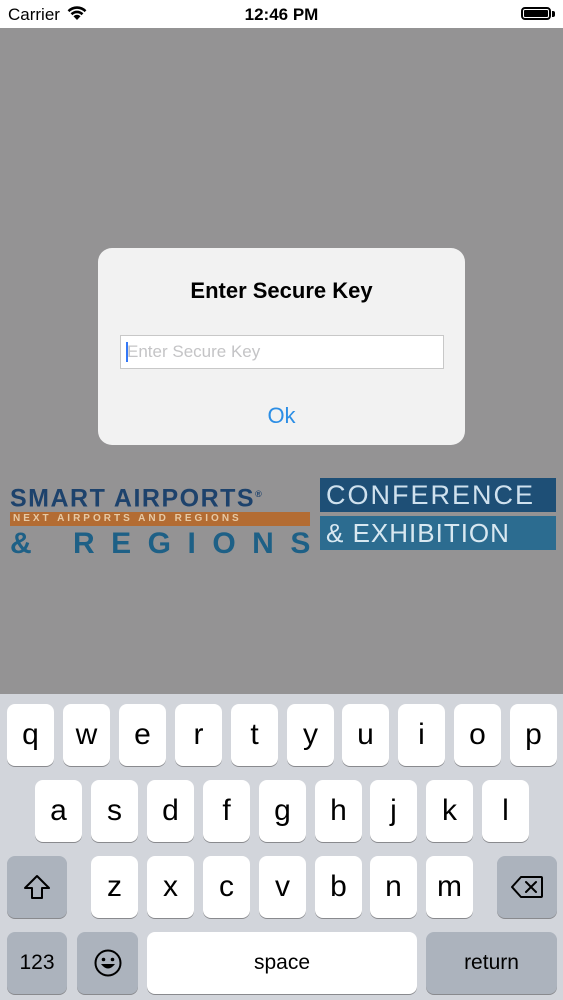 This screenshot has width=563, height=1000. What do you see at coordinates (491, 963) in the screenshot?
I see `return-key: return` at bounding box center [491, 963].